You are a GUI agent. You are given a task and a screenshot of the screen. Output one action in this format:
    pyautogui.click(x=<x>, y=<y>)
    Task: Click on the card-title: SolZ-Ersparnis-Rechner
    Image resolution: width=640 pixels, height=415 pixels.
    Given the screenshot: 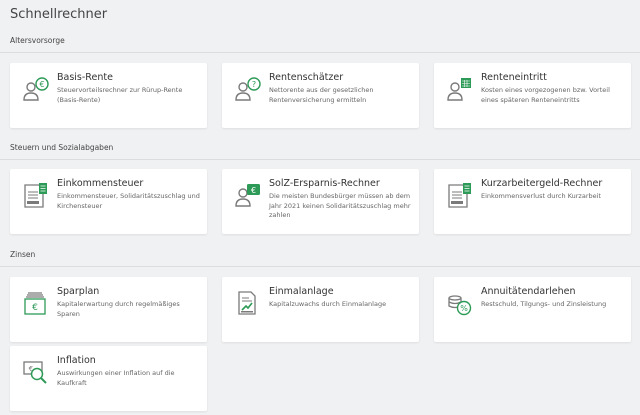 What is the action you would take?
    pyautogui.click(x=324, y=183)
    